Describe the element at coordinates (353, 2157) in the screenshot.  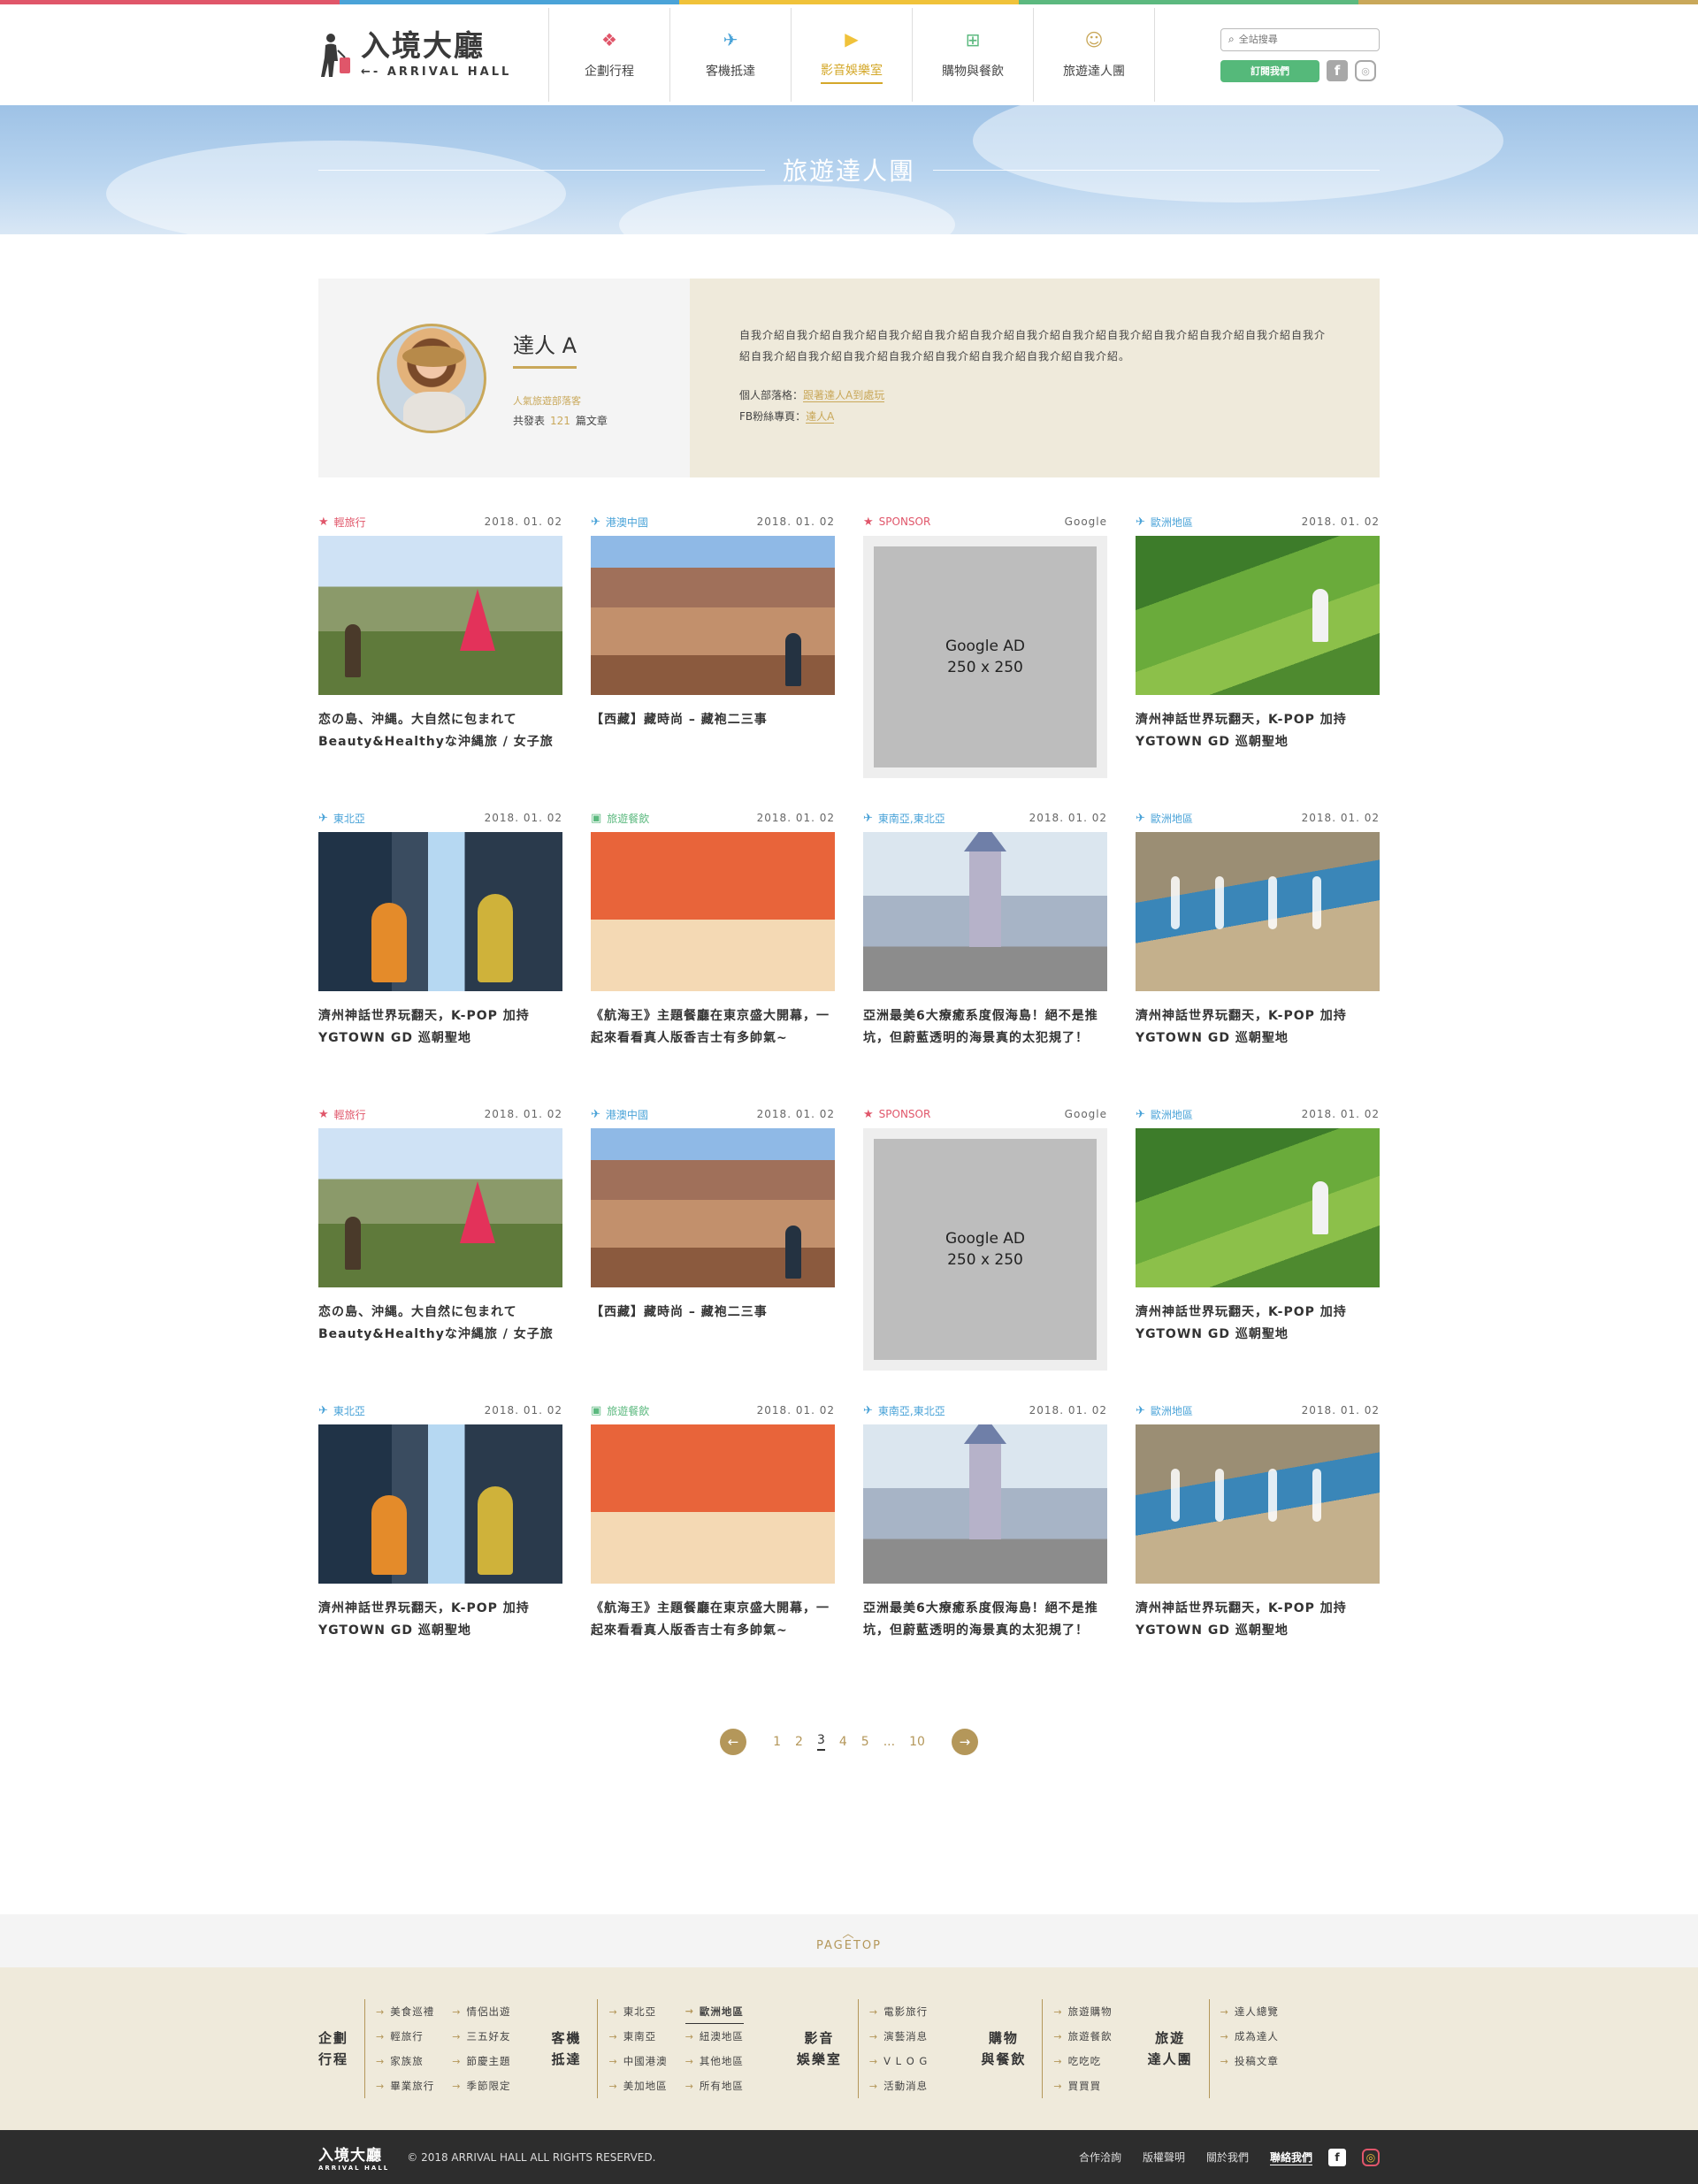
I see `footer-logo: 入境大廳 ARRIVAL HALL` at that location.